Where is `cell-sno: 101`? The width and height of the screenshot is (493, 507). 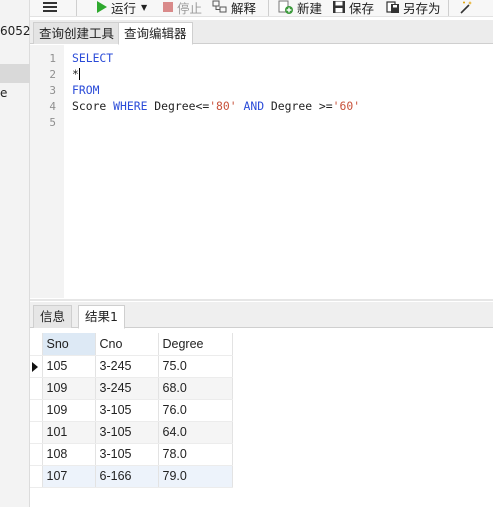
cell-sno: 101 is located at coordinates (69, 432).